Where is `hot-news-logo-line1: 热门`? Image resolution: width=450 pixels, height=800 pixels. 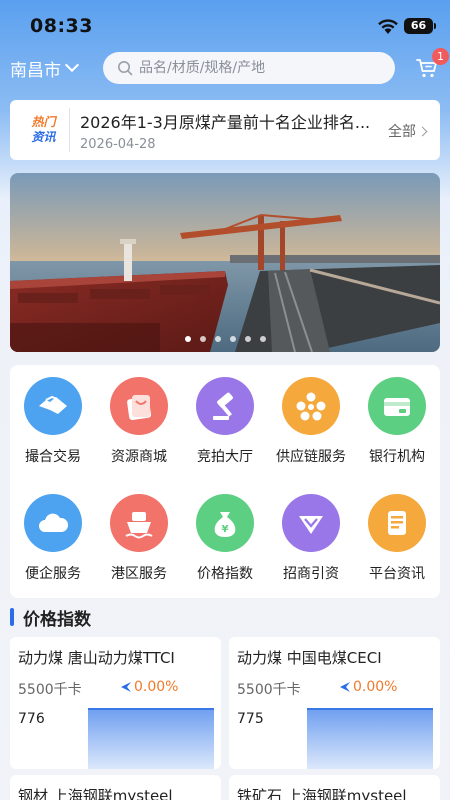 hot-news-logo-line1: 热门 is located at coordinates (43, 122).